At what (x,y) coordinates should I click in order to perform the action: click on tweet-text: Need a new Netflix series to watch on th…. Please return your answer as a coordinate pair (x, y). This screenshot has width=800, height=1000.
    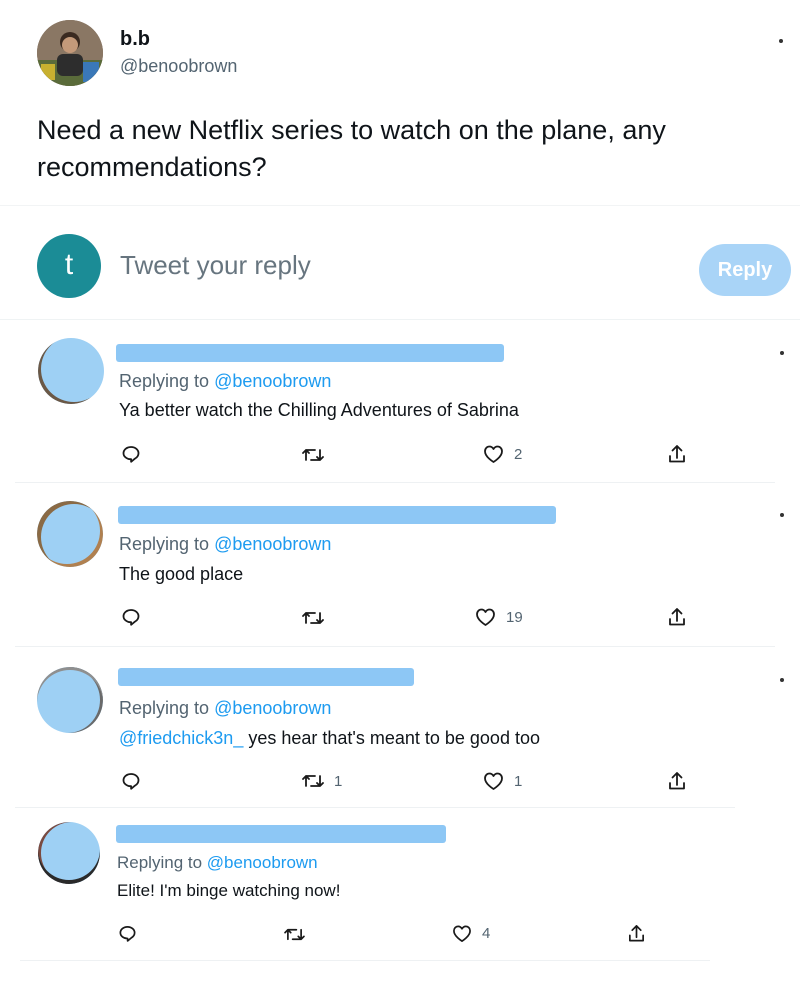
    Looking at the image, I should click on (351, 148).